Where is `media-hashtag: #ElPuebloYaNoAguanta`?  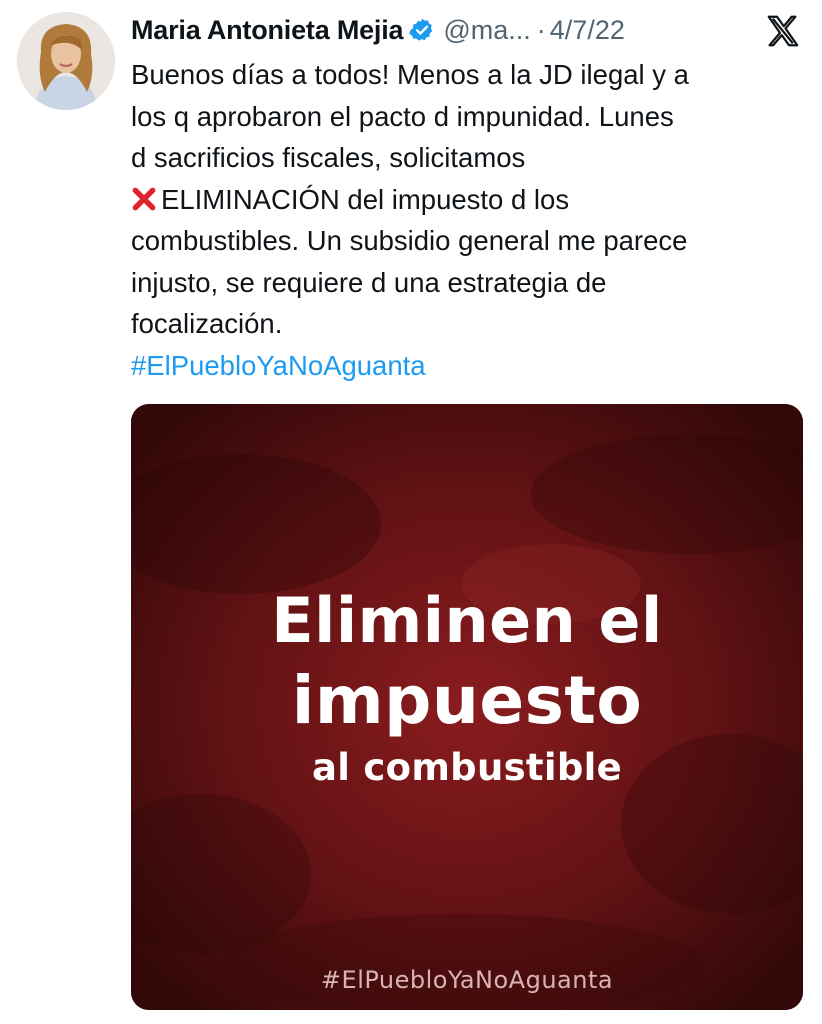 media-hashtag: #ElPuebloYaNoAguanta is located at coordinates (467, 980).